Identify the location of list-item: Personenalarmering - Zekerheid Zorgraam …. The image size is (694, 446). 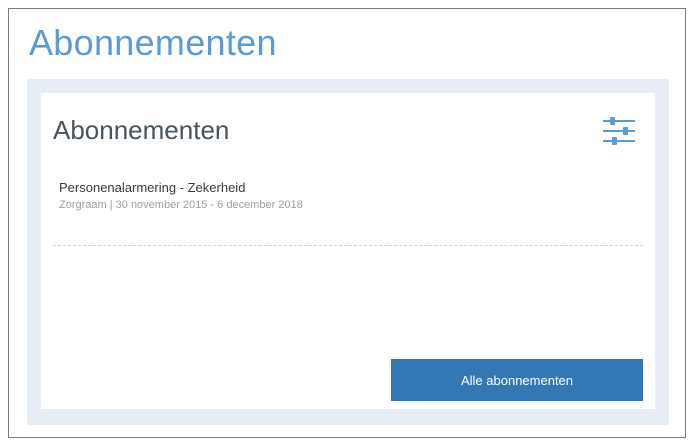
(349, 196).